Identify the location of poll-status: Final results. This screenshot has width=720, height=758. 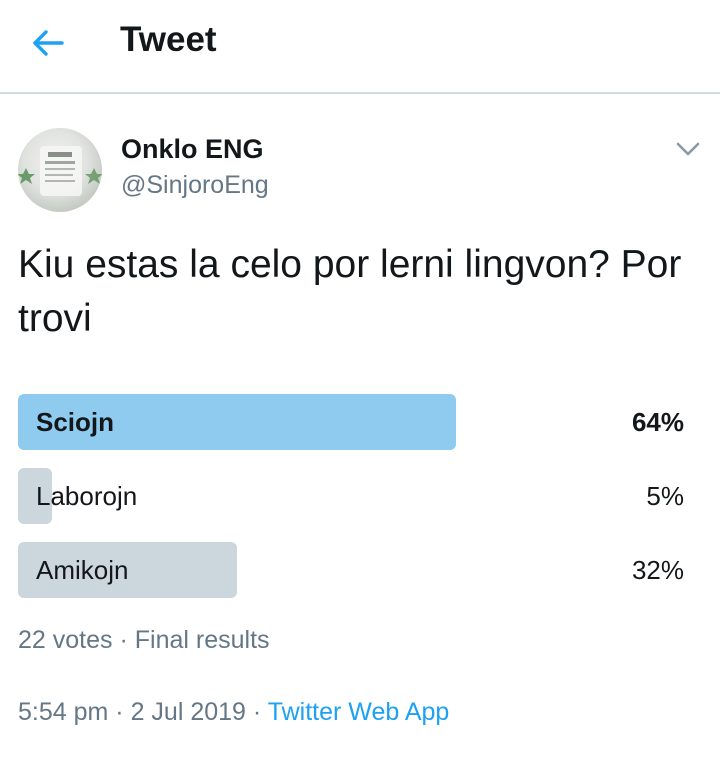
(202, 640).